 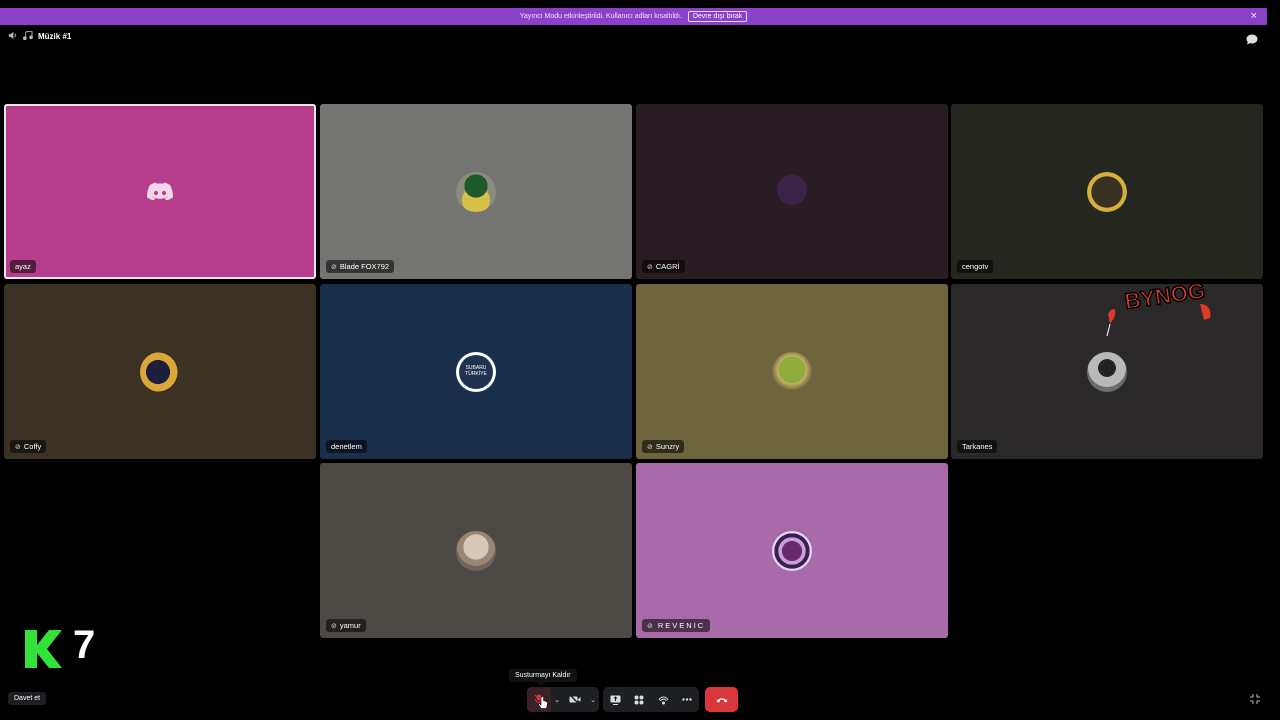 I want to click on screen-share-button, so click(x=615, y=699).